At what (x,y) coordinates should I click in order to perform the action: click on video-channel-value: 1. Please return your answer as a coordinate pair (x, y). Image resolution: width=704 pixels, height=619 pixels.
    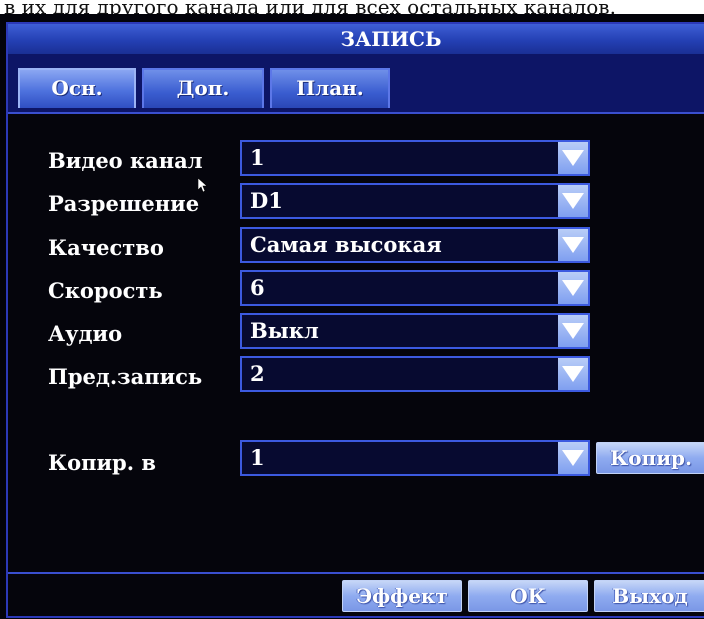
    Looking at the image, I should click on (257, 157).